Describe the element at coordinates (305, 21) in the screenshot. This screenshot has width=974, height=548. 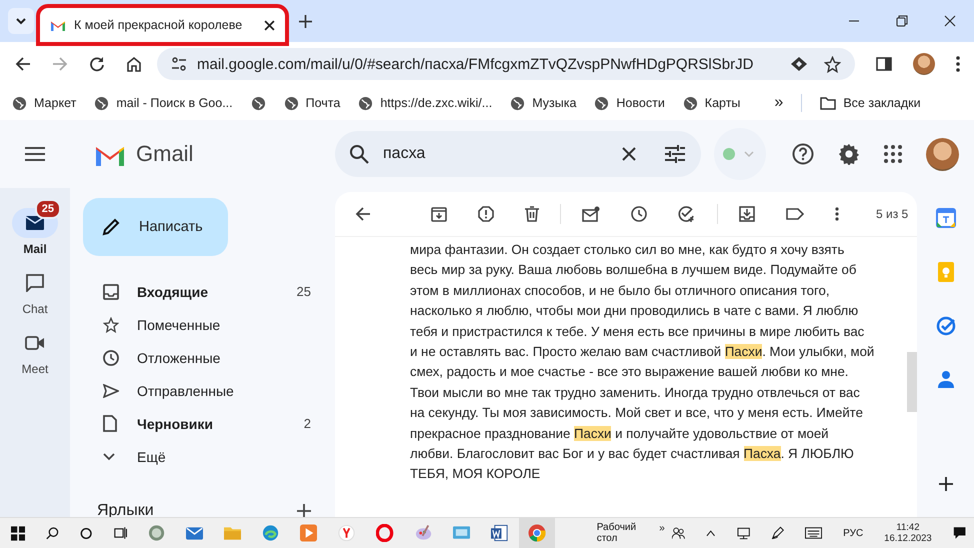
I see `new-tab-icon` at that location.